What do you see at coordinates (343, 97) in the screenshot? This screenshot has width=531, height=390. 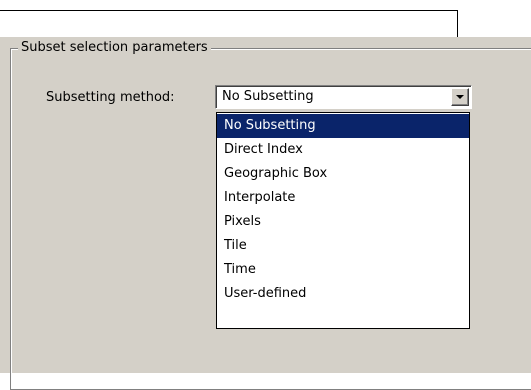 I see `subsetting-method-select: No Subsetting` at bounding box center [343, 97].